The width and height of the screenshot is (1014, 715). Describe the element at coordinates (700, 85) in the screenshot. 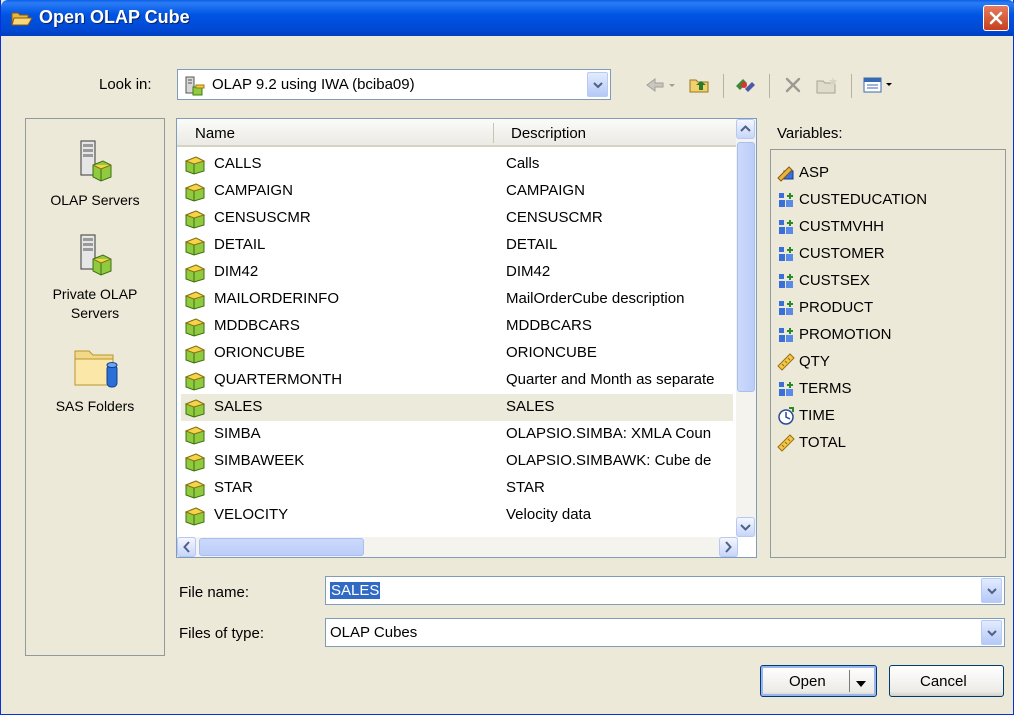

I see `up-folder-button` at that location.